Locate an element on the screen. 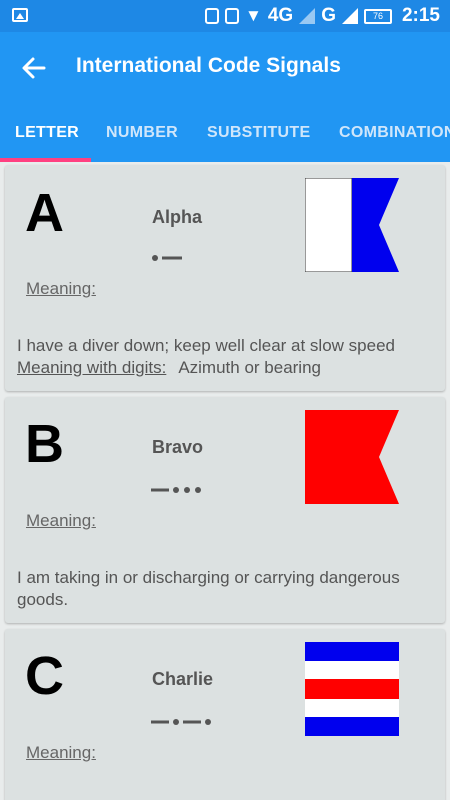 This screenshot has height=800, width=450. bravo-flag-image is located at coordinates (352, 457).